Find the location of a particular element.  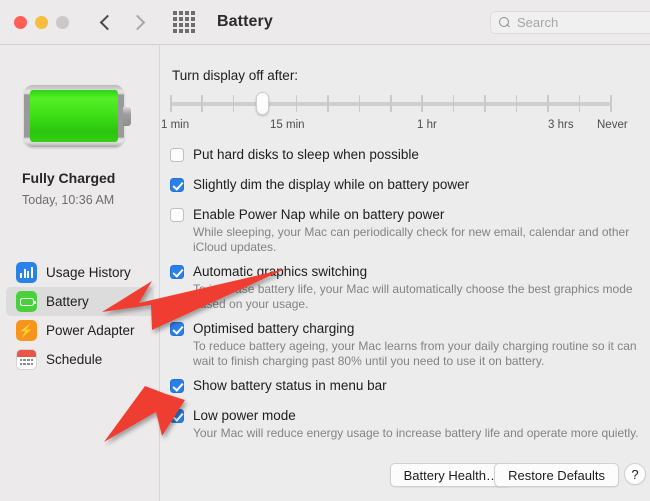

close-button is located at coordinates (20, 22).